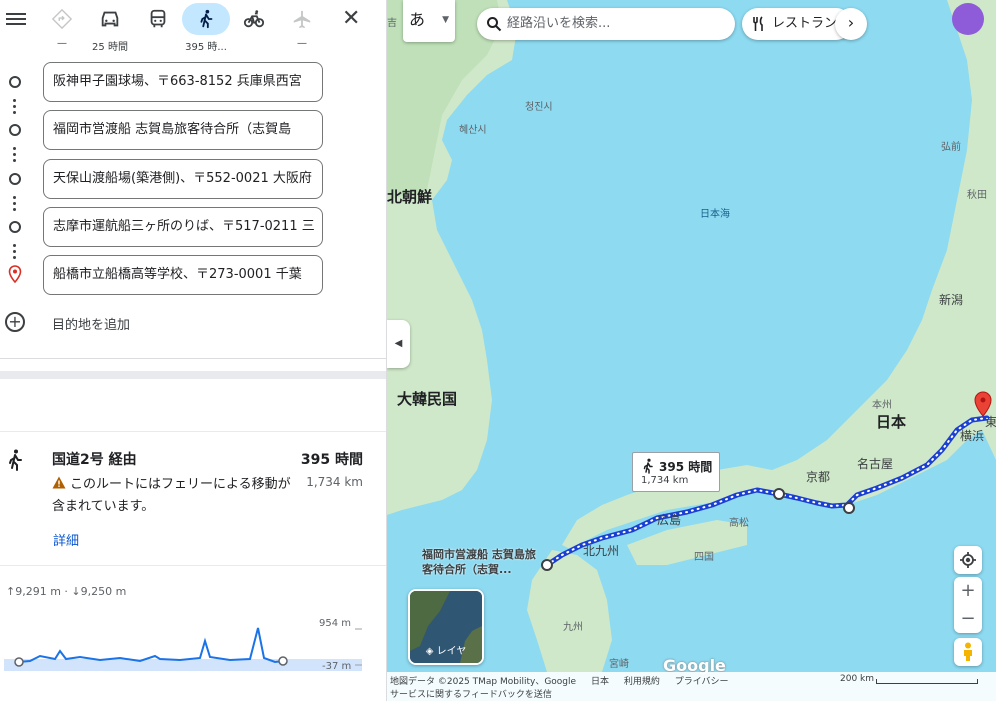  Describe the element at coordinates (669, 520) in the screenshot. I see `map-label-hiroshima: 広島` at that location.